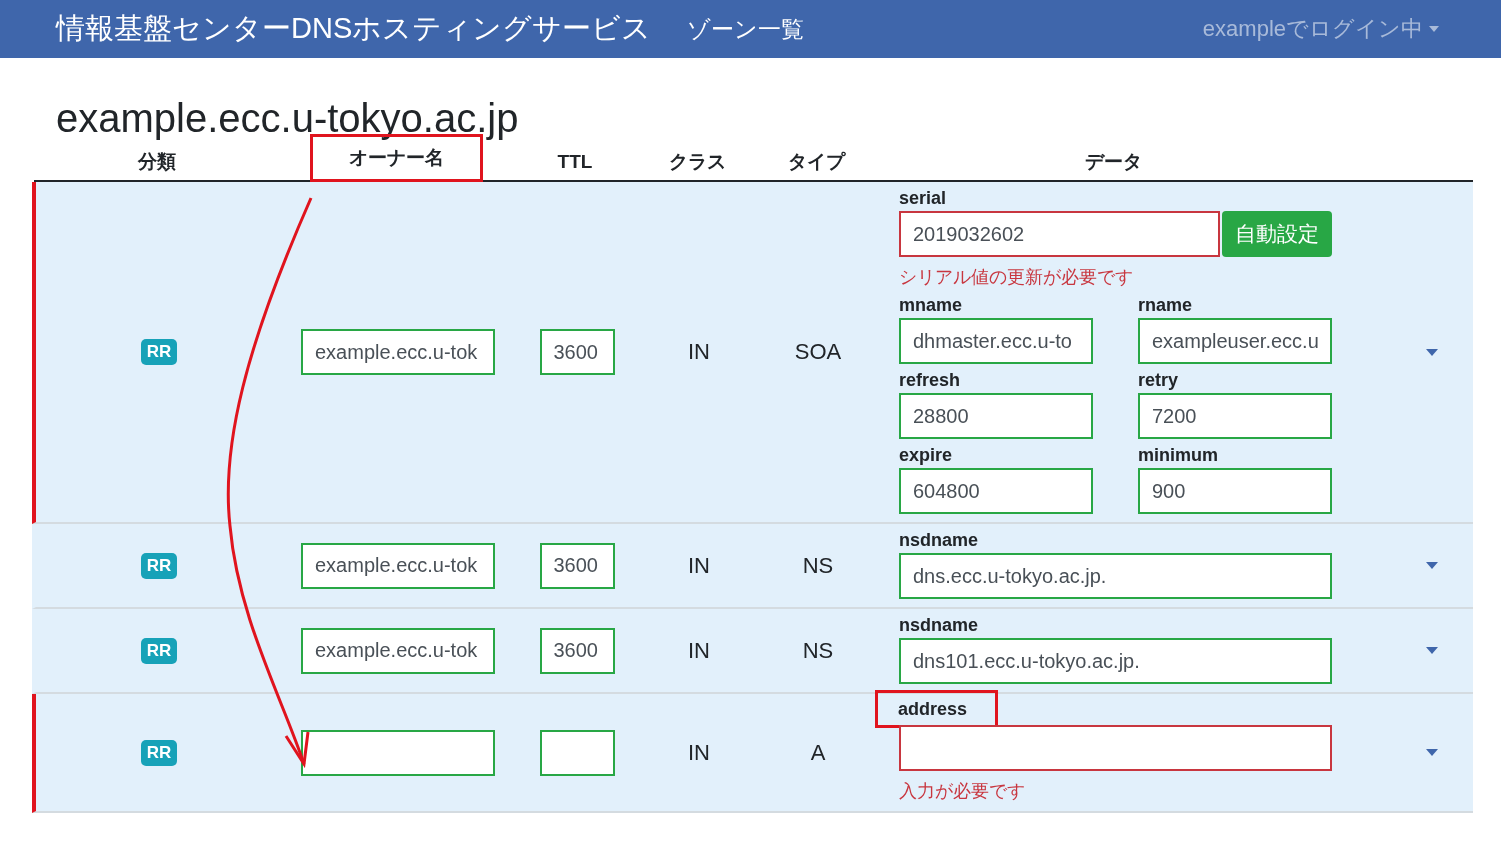  What do you see at coordinates (577, 752) in the screenshot?
I see `ttl-input` at bounding box center [577, 752].